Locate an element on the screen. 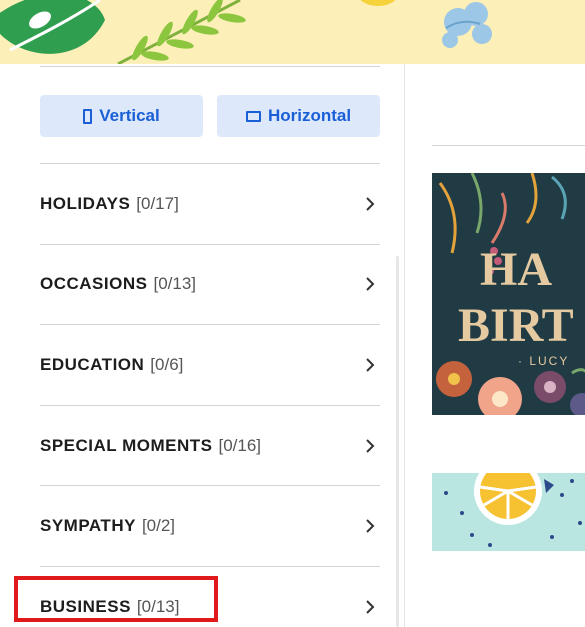  birthday-card-art: HA BIRT · LUCY is located at coordinates (510, 294).